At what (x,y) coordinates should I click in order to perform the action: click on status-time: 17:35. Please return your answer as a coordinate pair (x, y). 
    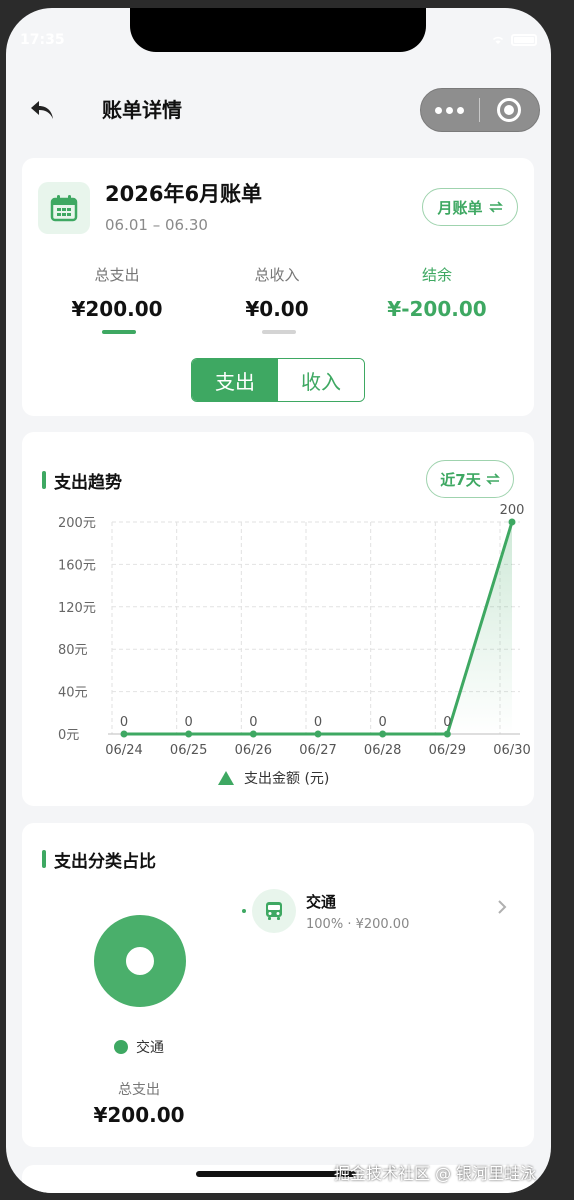
    Looking at the image, I should click on (42, 40).